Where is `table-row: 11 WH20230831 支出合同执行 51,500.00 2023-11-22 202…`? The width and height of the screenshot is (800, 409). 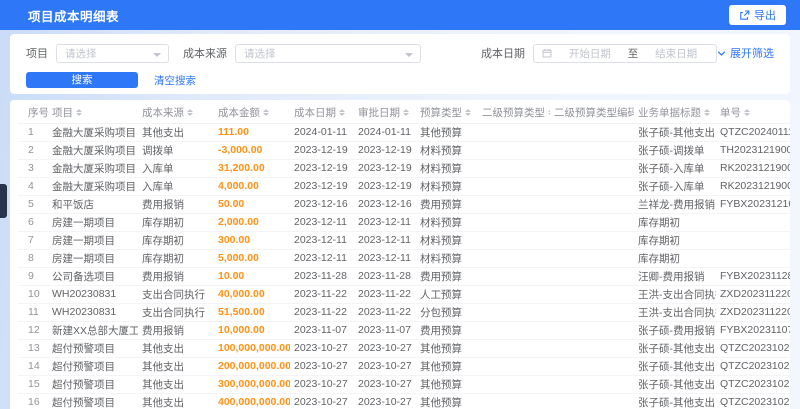 table-row: 11 WH20230831 支出合同执行 51,500.00 2023-11-22 202… is located at coordinates (404, 312).